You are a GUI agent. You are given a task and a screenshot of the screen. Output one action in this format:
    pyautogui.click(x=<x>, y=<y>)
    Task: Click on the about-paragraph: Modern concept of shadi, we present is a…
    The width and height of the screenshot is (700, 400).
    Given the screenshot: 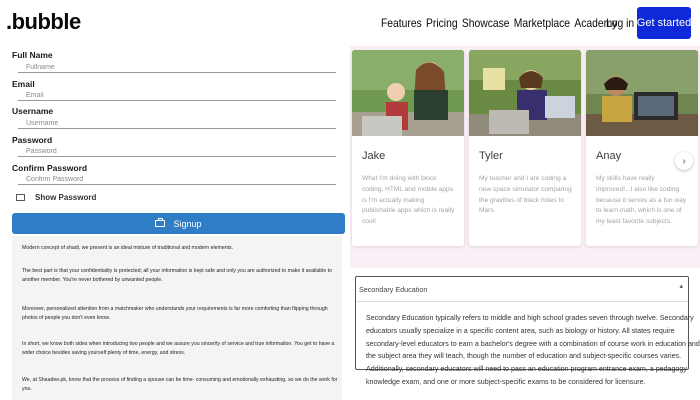 What is the action you would take?
    pyautogui.click(x=128, y=248)
    